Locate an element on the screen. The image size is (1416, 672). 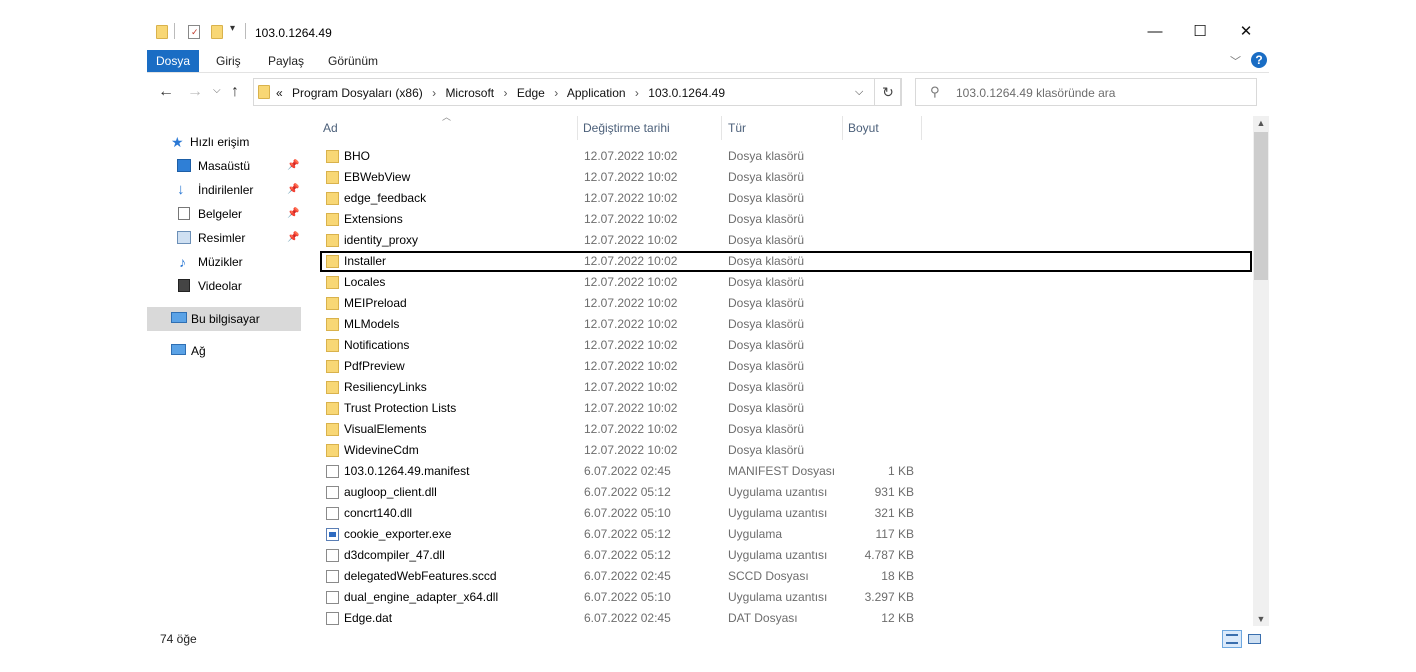
sidebar-item-pictures: Resimler 📌 is located at coordinates (224, 238).